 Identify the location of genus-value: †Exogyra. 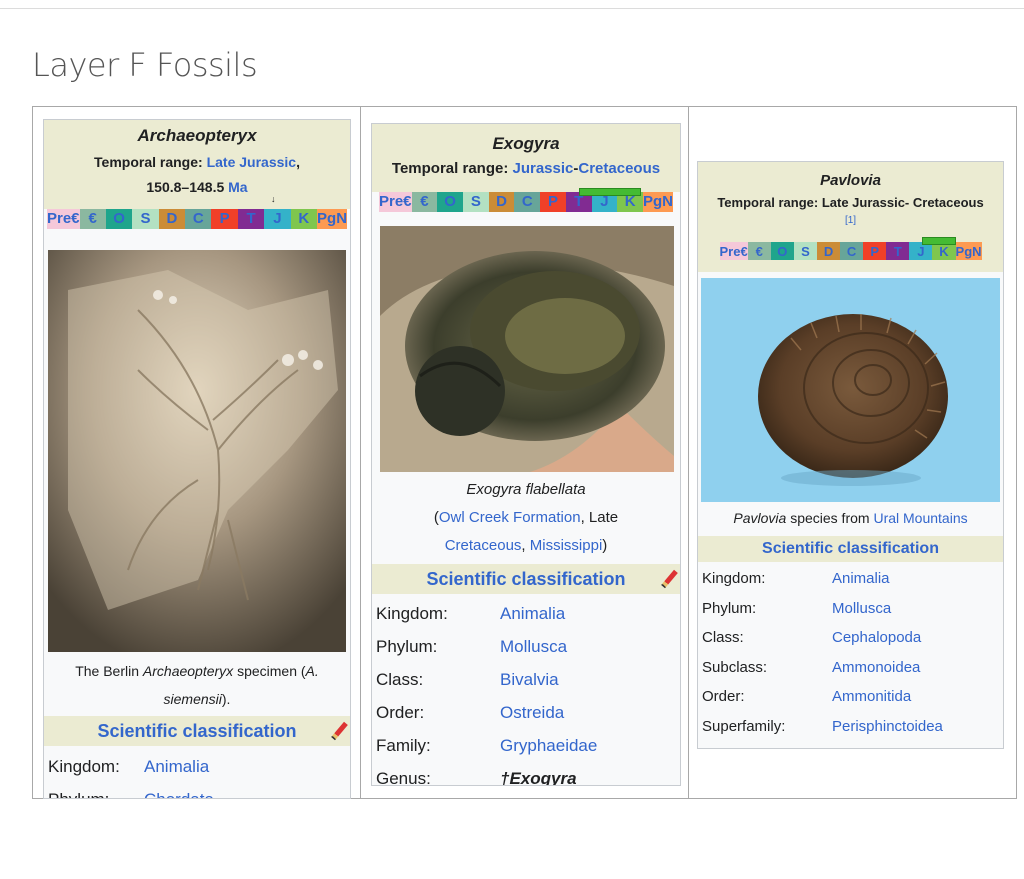
(538, 777).